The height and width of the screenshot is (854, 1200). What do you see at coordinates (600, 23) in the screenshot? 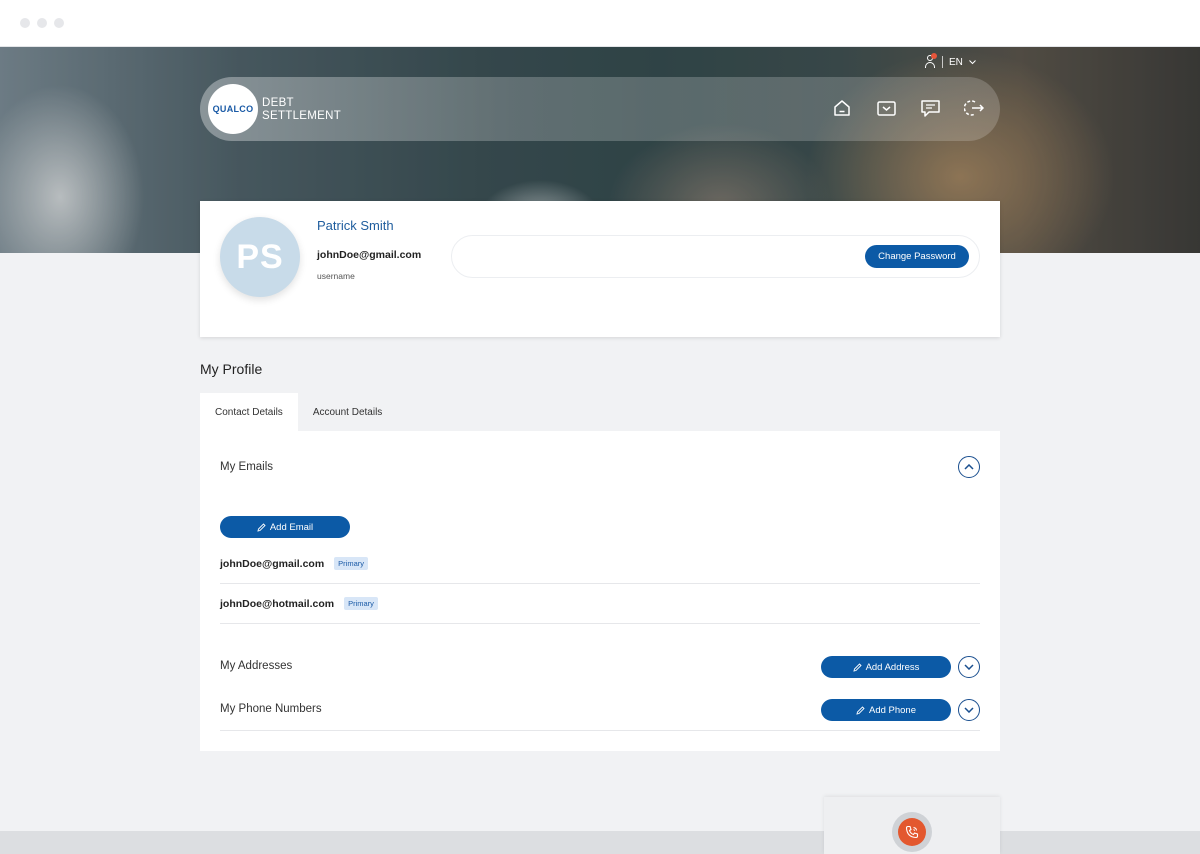
I see `window-chrome` at bounding box center [600, 23].